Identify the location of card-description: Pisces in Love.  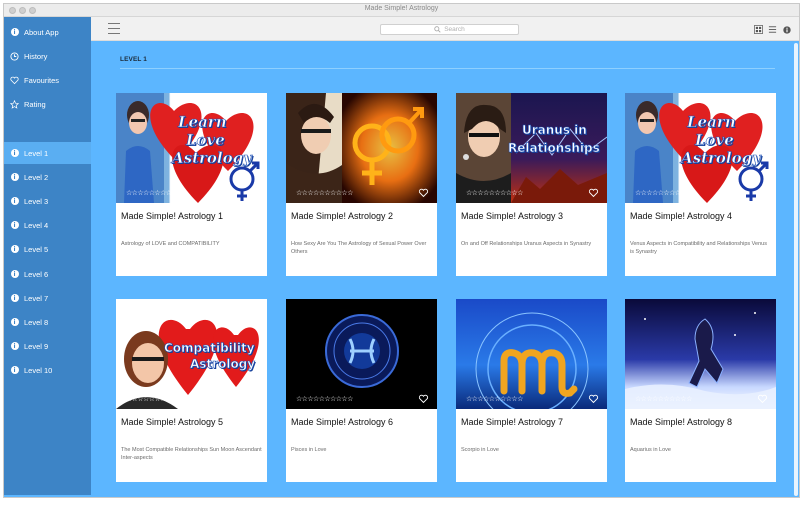
(309, 450).